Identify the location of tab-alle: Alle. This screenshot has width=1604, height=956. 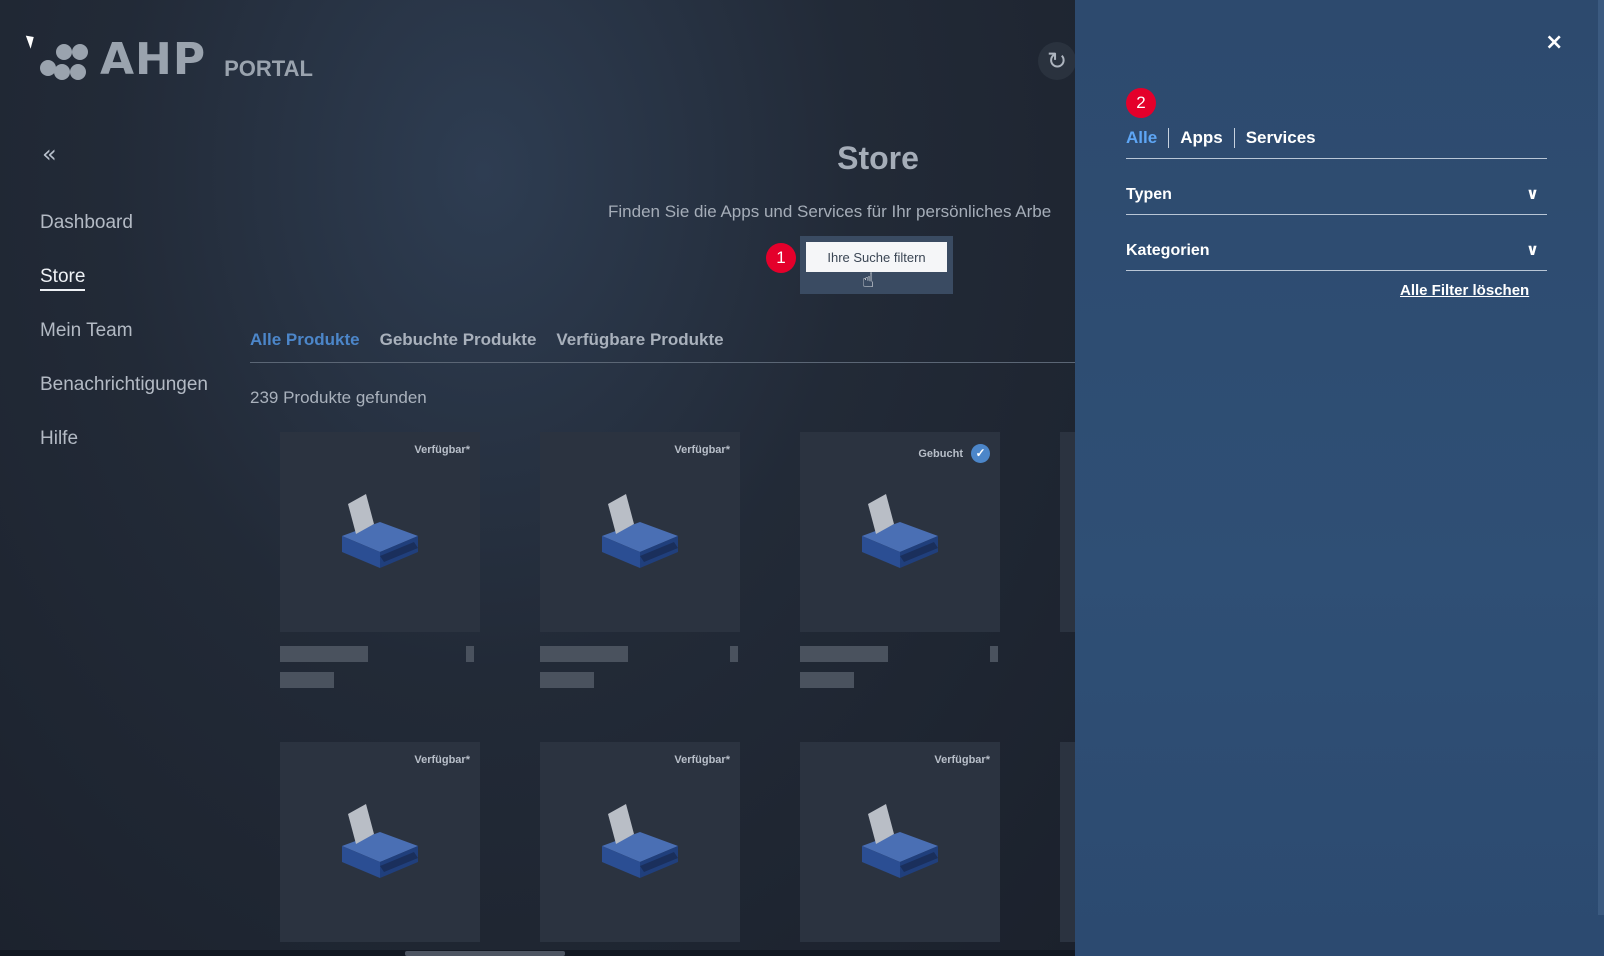
(1147, 138).